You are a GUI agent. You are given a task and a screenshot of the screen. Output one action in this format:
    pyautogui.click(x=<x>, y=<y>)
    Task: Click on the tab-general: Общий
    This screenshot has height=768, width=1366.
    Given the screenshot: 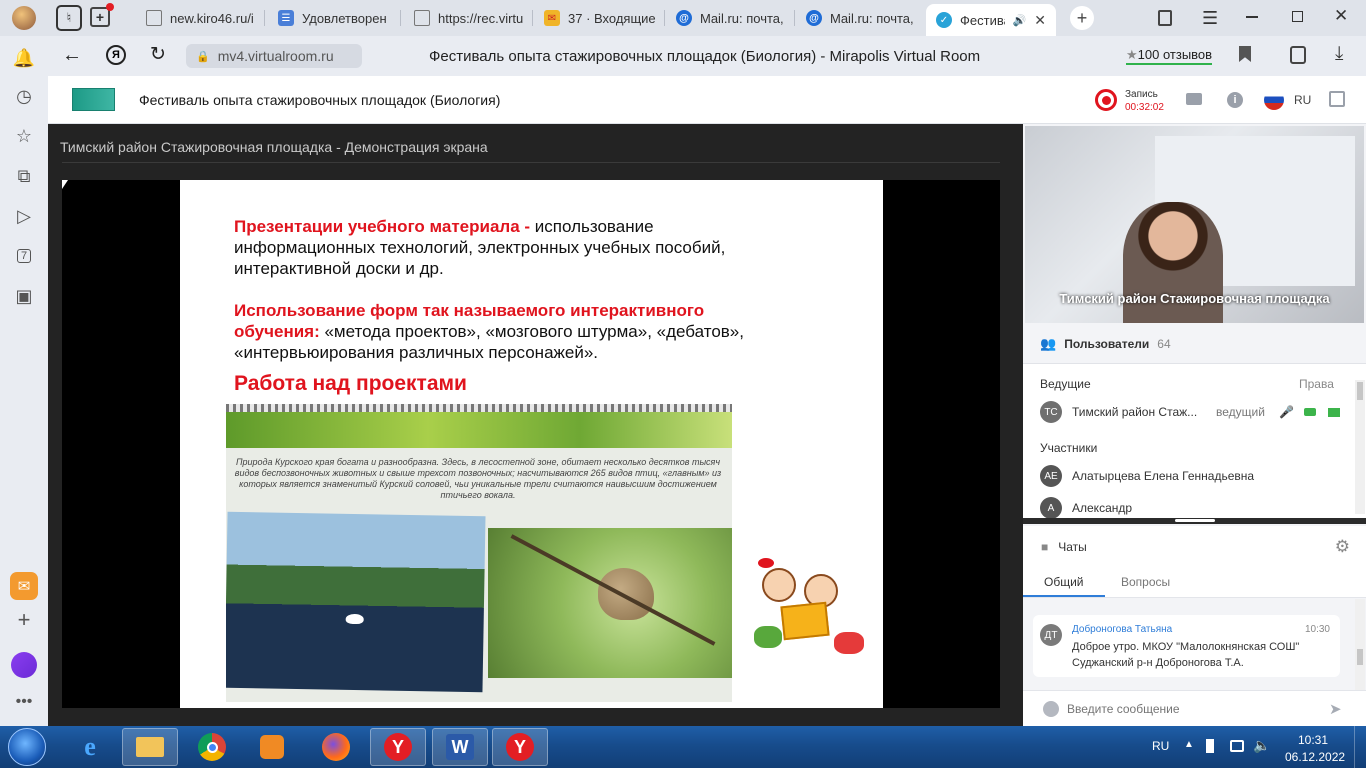 What is the action you would take?
    pyautogui.click(x=1064, y=582)
    